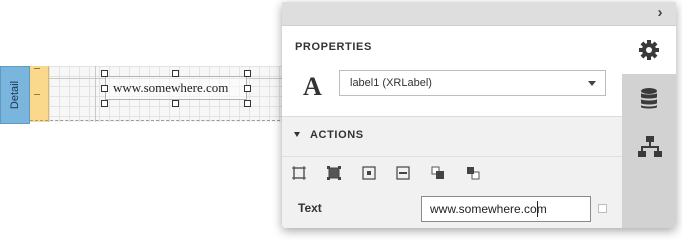 The height and width of the screenshot is (246, 682). I want to click on bring-to-front-icon, so click(473, 173).